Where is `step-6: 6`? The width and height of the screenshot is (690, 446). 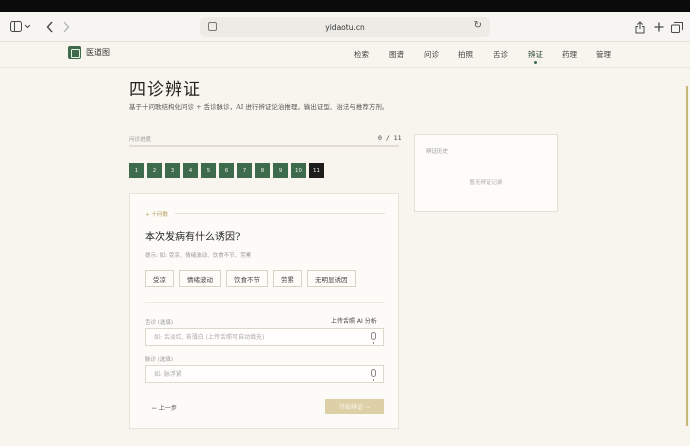 step-6: 6 is located at coordinates (226, 170).